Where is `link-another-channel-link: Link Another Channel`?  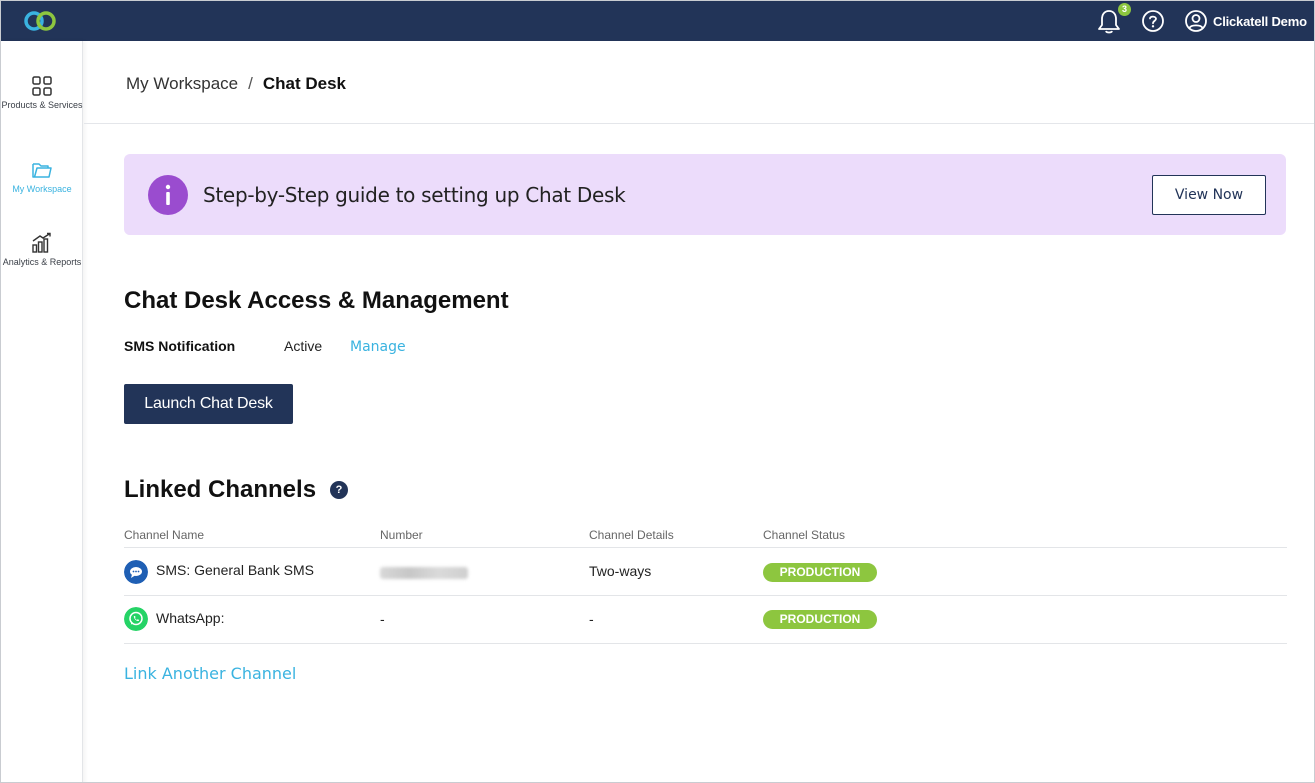
link-another-channel-link: Link Another Channel is located at coordinates (210, 673).